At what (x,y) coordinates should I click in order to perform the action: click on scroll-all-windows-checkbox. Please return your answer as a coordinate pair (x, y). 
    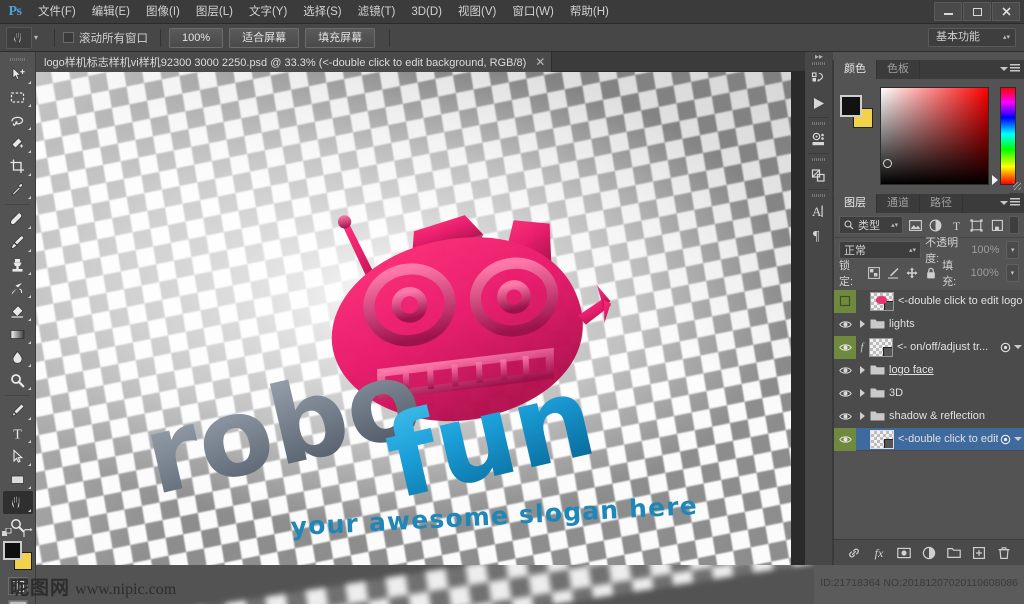
    Looking at the image, I should click on (69, 37).